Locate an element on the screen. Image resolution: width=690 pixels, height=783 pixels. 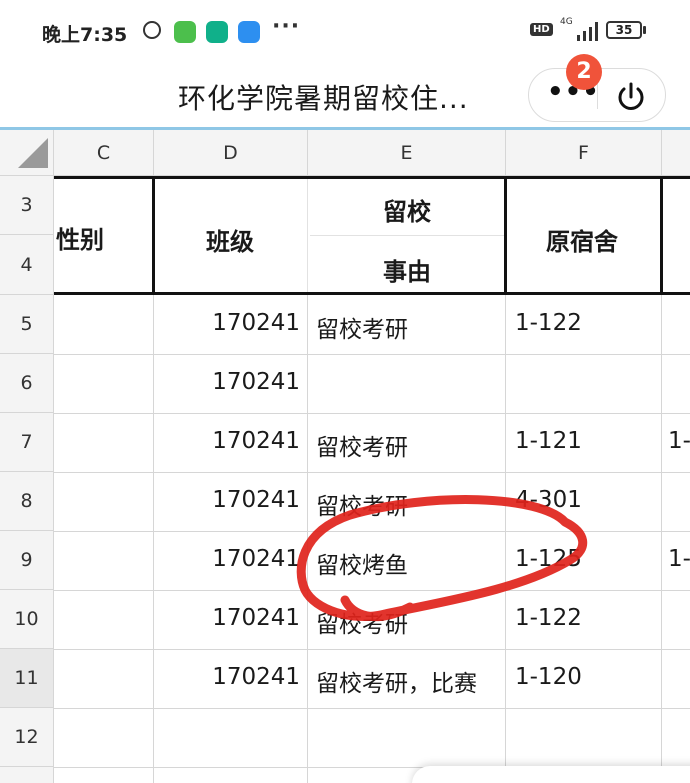
cell-dorm: 1-125 is located at coordinates (548, 559).